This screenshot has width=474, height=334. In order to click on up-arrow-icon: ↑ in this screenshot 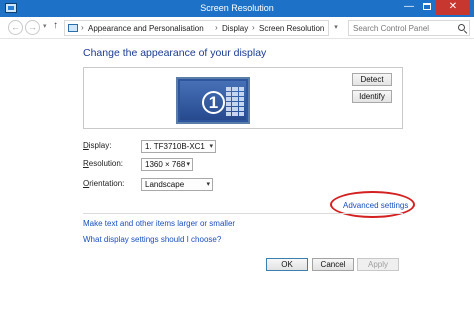, I will do `click(55, 25)`.